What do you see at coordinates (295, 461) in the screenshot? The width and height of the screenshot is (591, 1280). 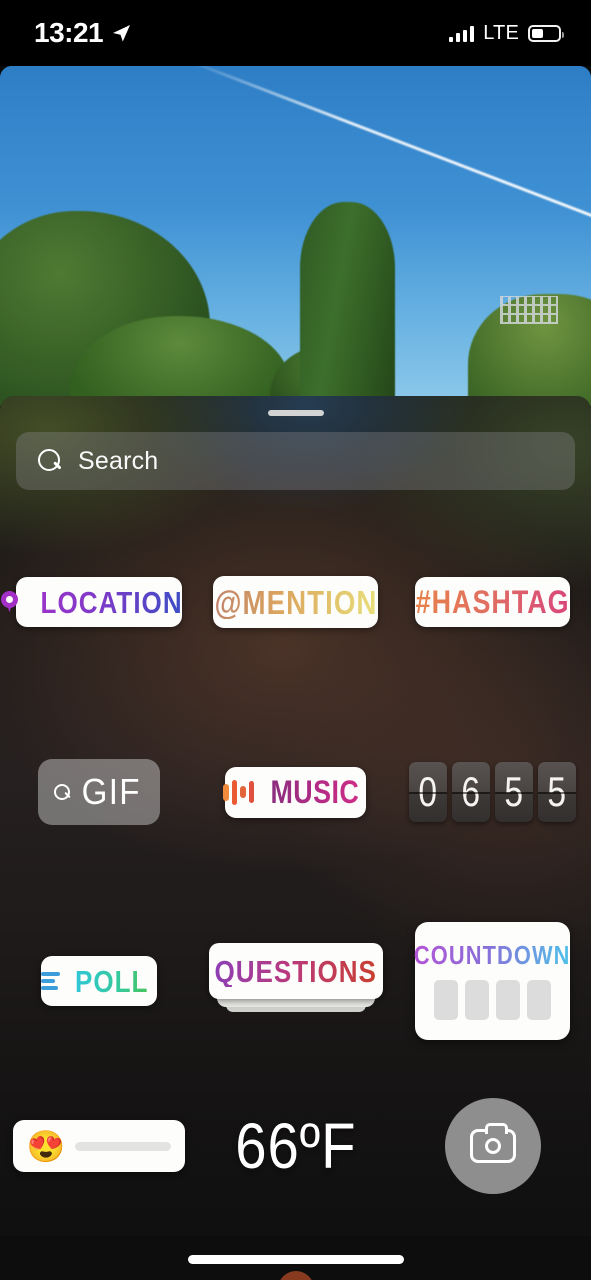 I see `search-input: Search` at bounding box center [295, 461].